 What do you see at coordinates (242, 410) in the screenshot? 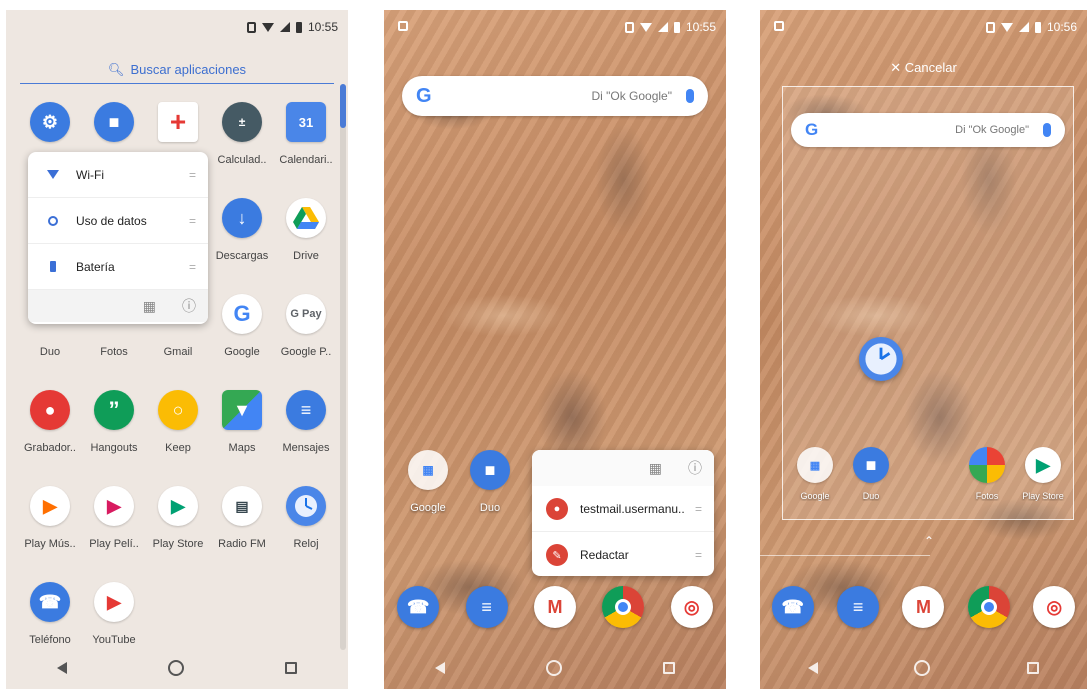
I see `map-pin-icon: ▼` at bounding box center [242, 410].